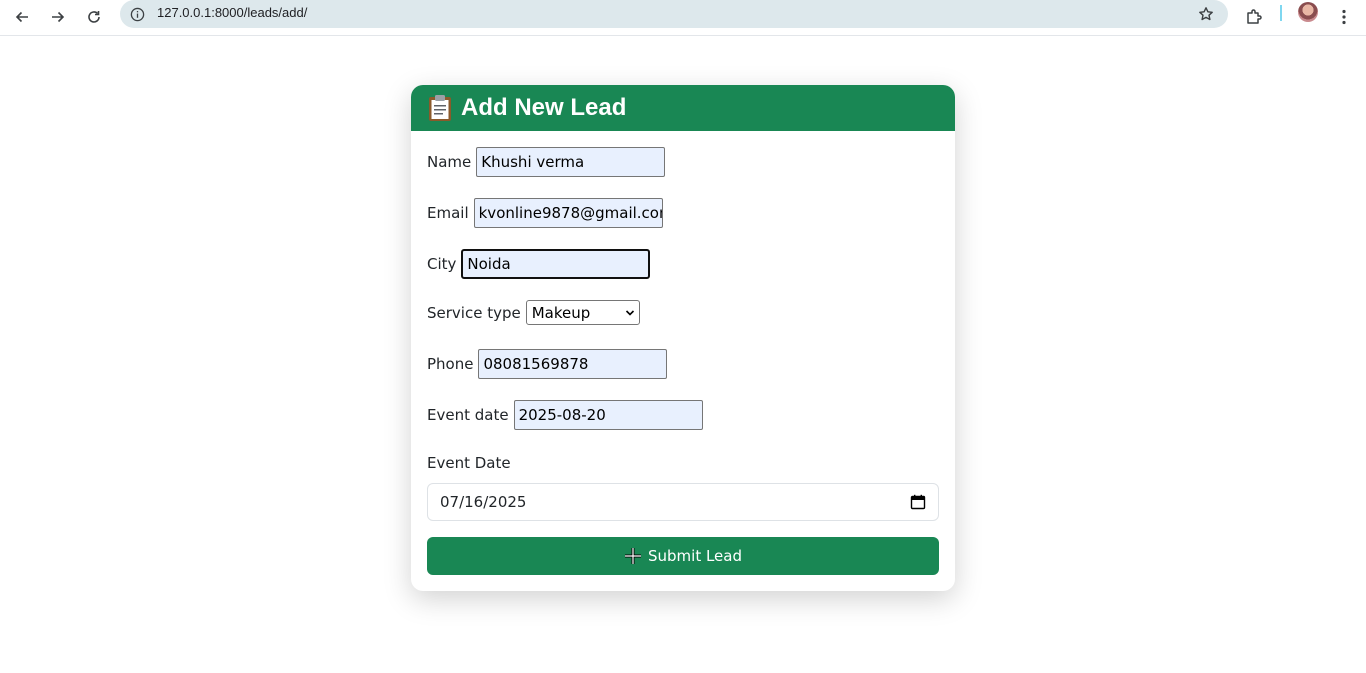  What do you see at coordinates (448, 213) in the screenshot?
I see `email-label: Email` at bounding box center [448, 213].